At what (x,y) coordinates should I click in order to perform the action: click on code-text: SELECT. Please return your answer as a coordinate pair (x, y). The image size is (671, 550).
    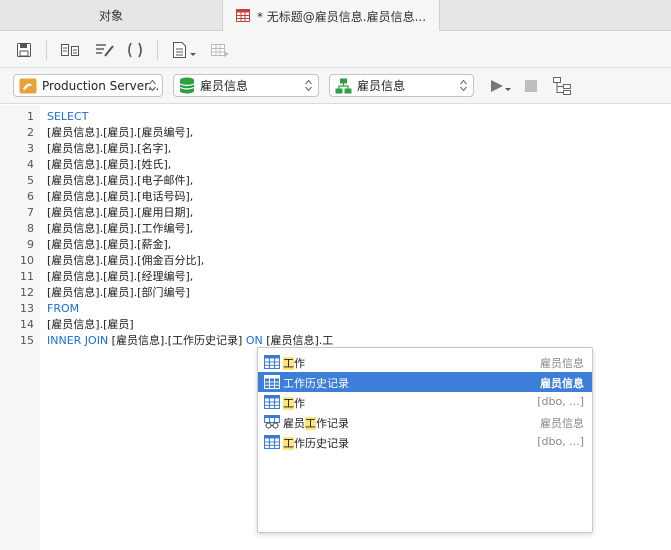
    Looking at the image, I should click on (67, 117).